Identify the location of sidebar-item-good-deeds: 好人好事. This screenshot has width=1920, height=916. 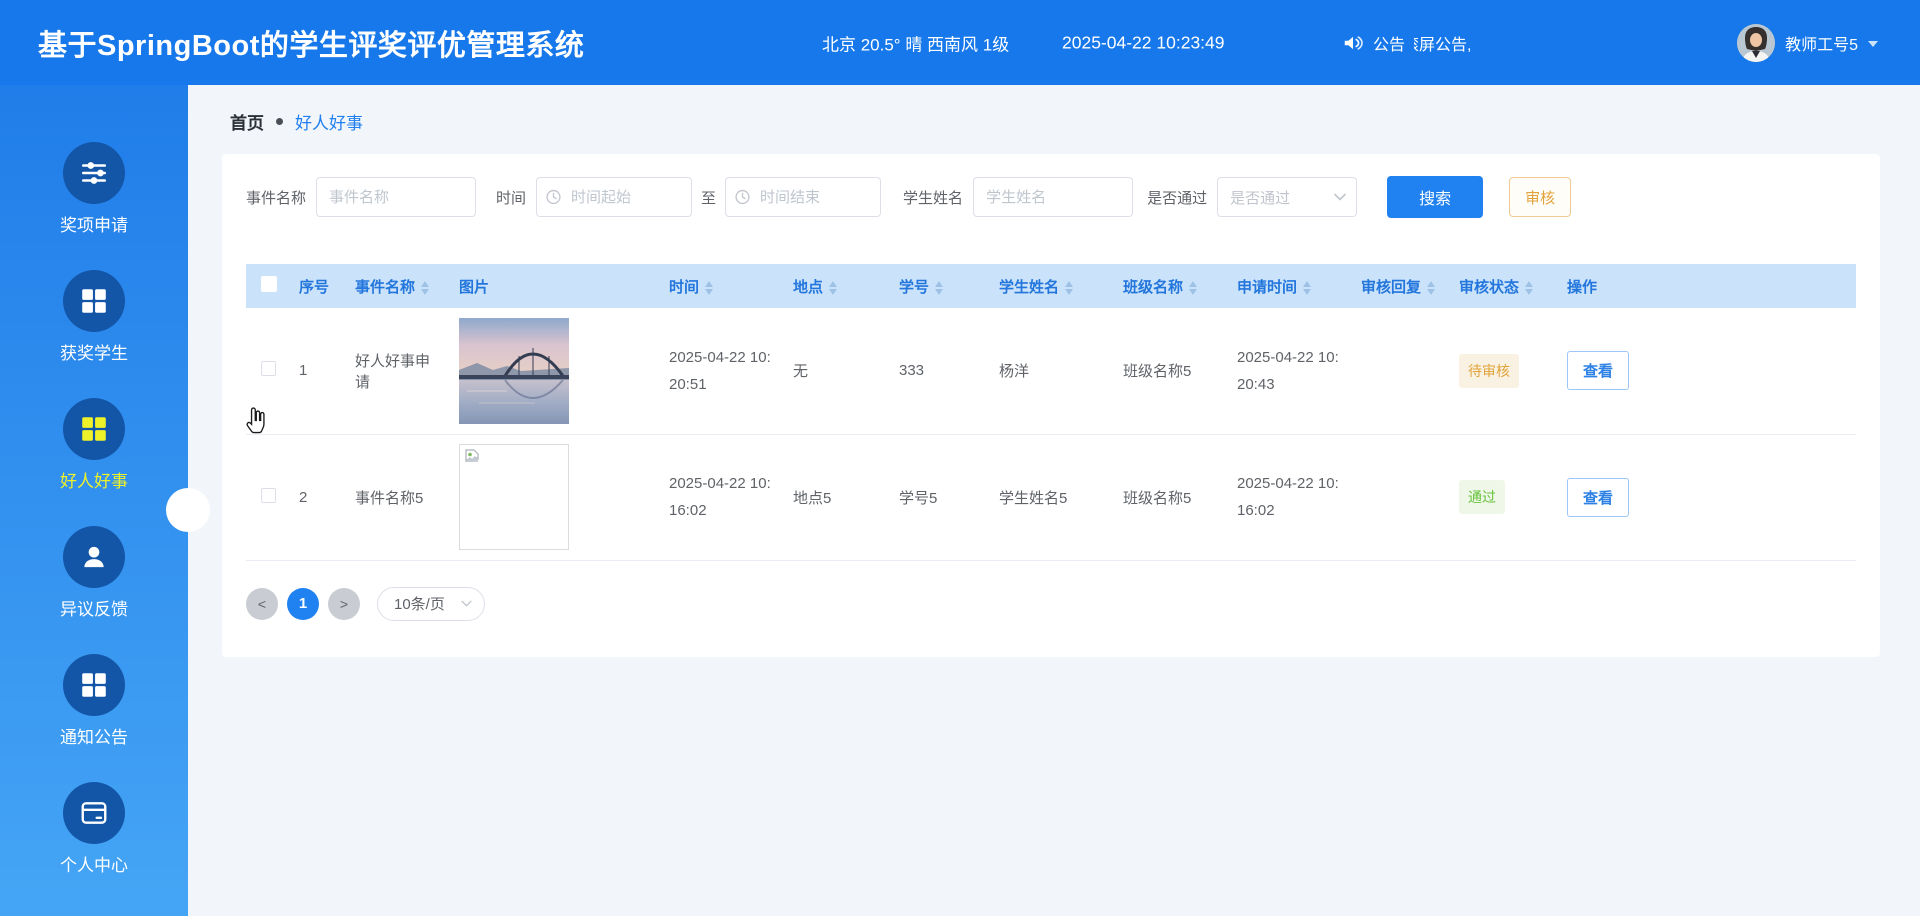
(94, 445).